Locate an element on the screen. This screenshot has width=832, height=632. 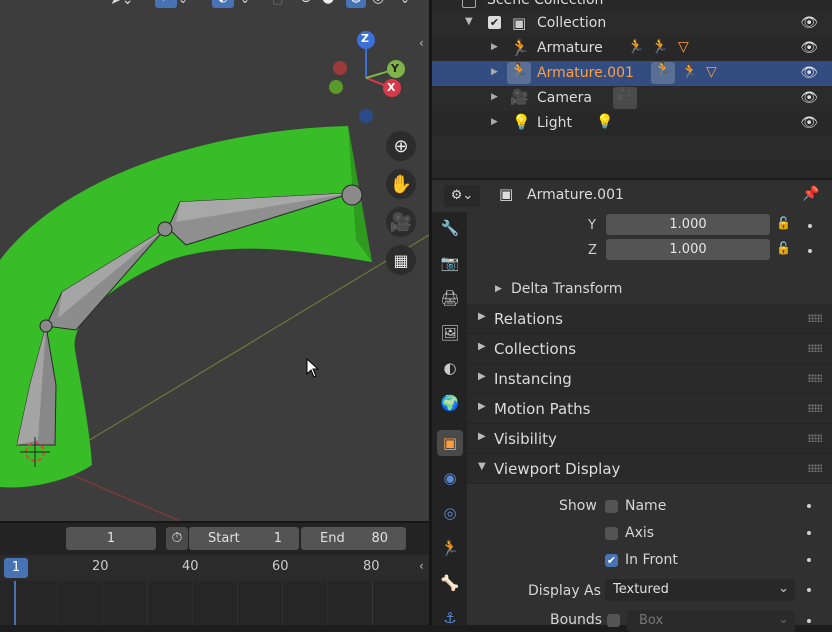
panel-relations: ▶ Relations is located at coordinates (649, 319).